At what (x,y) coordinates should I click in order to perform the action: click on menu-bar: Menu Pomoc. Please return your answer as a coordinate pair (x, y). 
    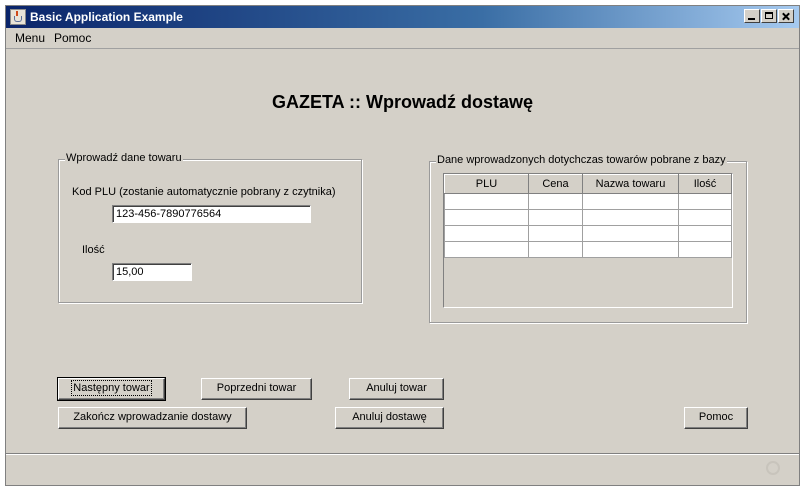
    Looking at the image, I should click on (402, 38).